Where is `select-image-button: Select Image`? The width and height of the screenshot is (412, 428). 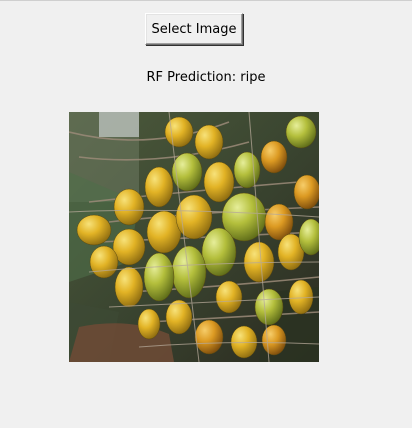 select-image-button: Select Image is located at coordinates (194, 29).